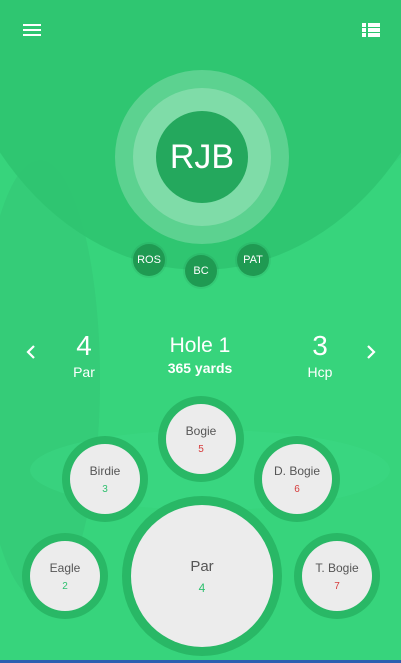 The width and height of the screenshot is (401, 663). What do you see at coordinates (320, 372) in the screenshot?
I see `hcp-label: Hcp` at bounding box center [320, 372].